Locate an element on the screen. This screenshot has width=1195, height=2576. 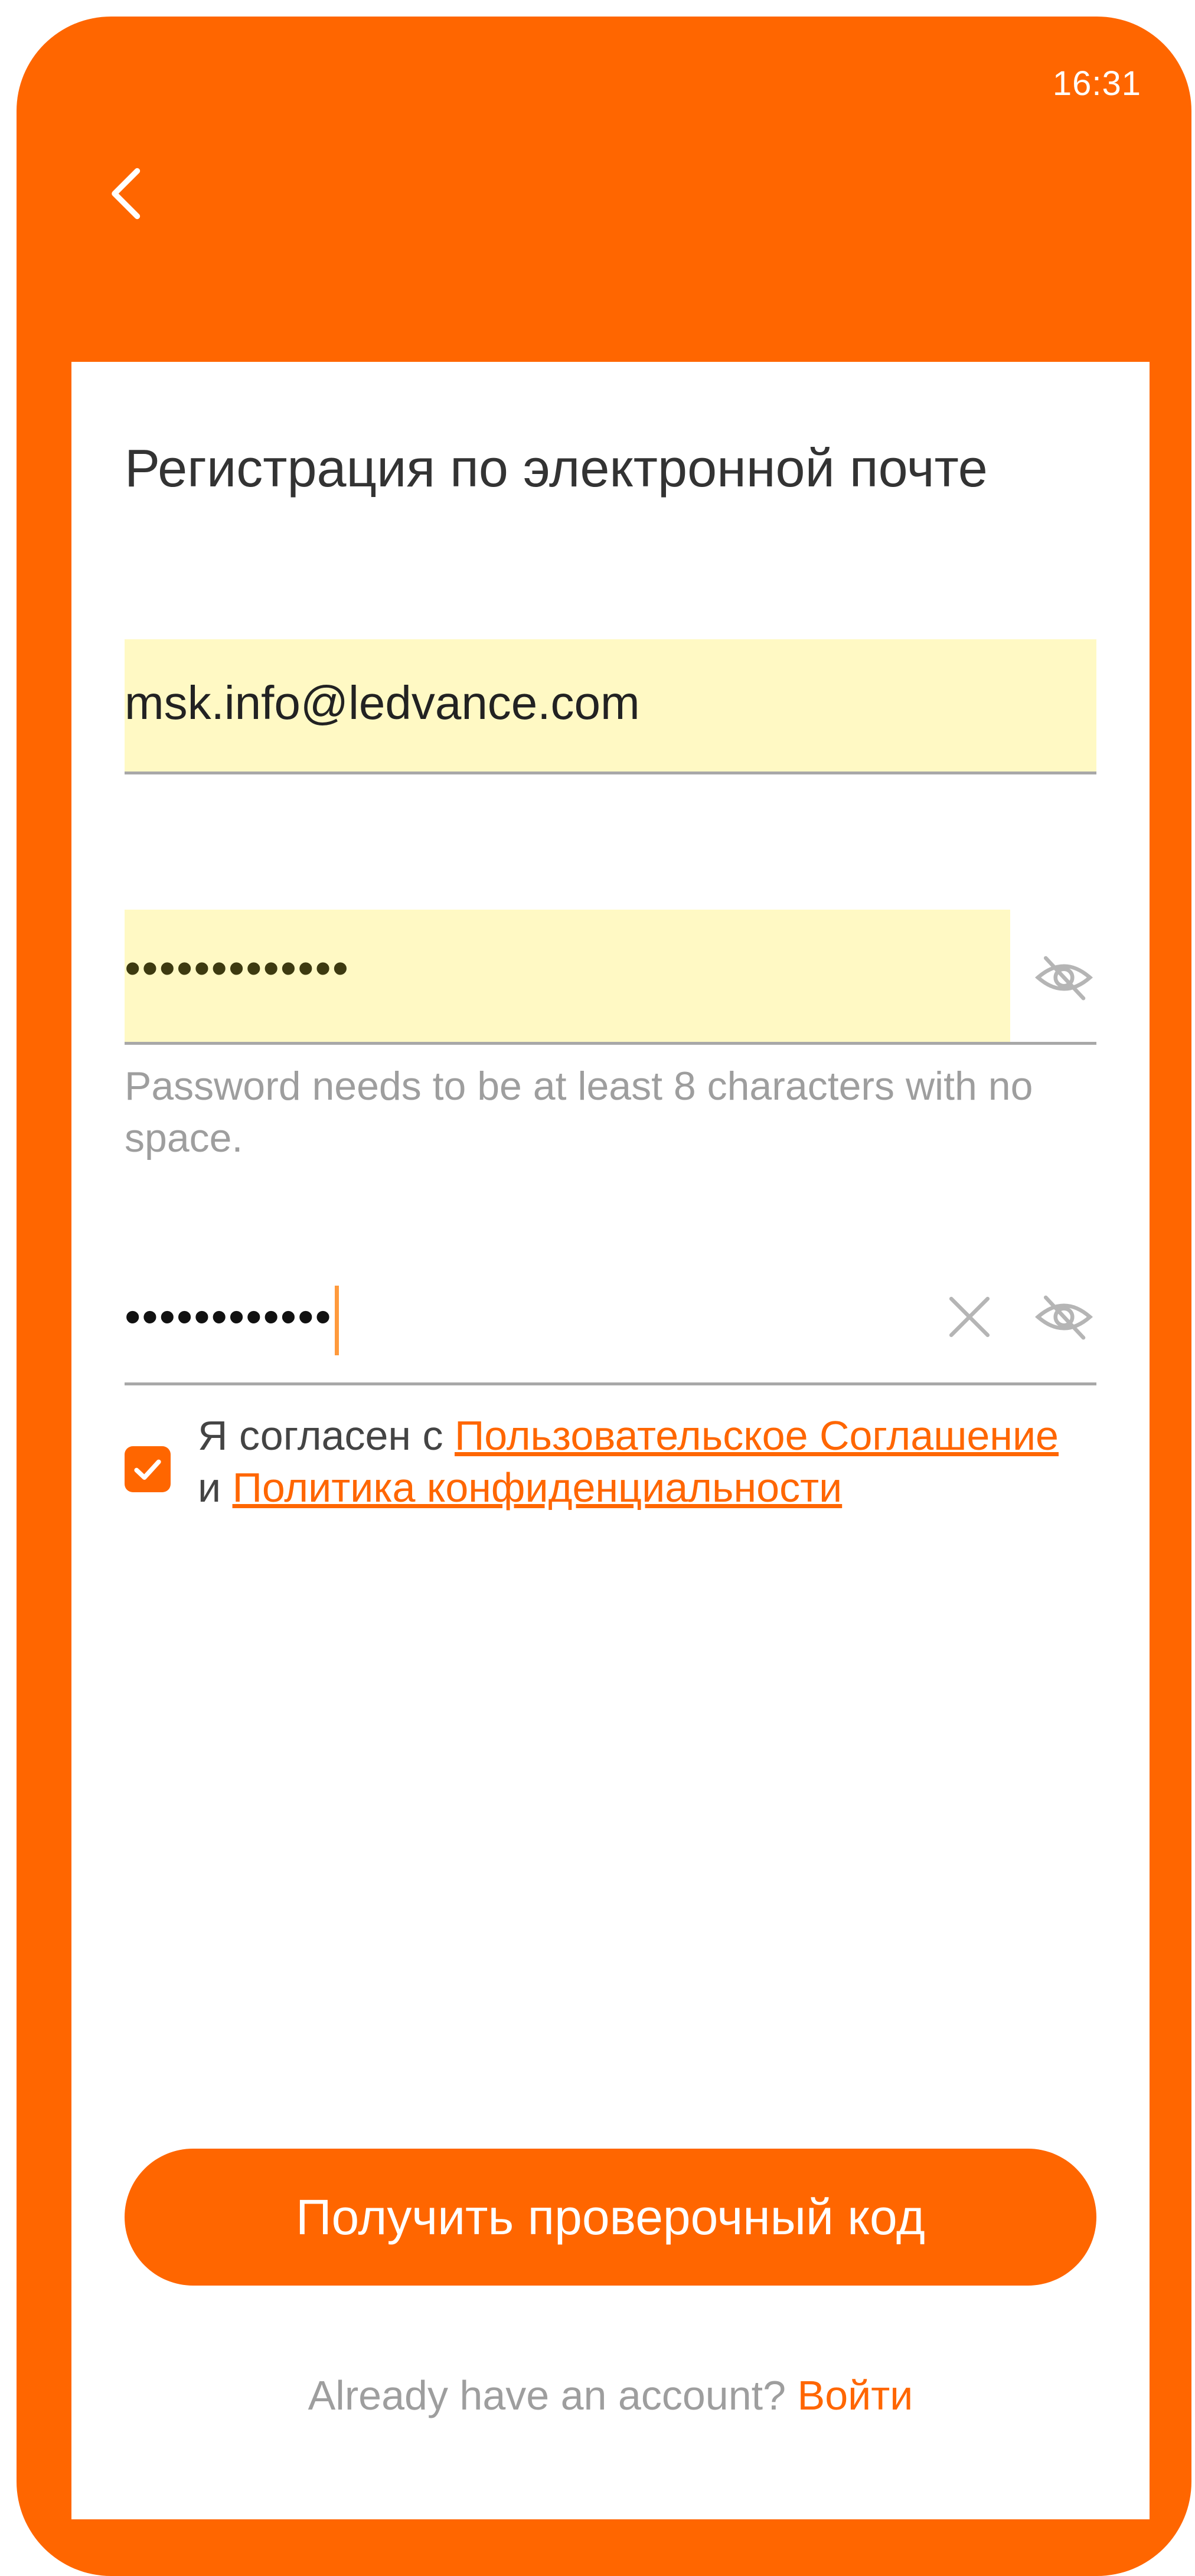
page-title: Регистрация по электронной почте is located at coordinates (556, 468).